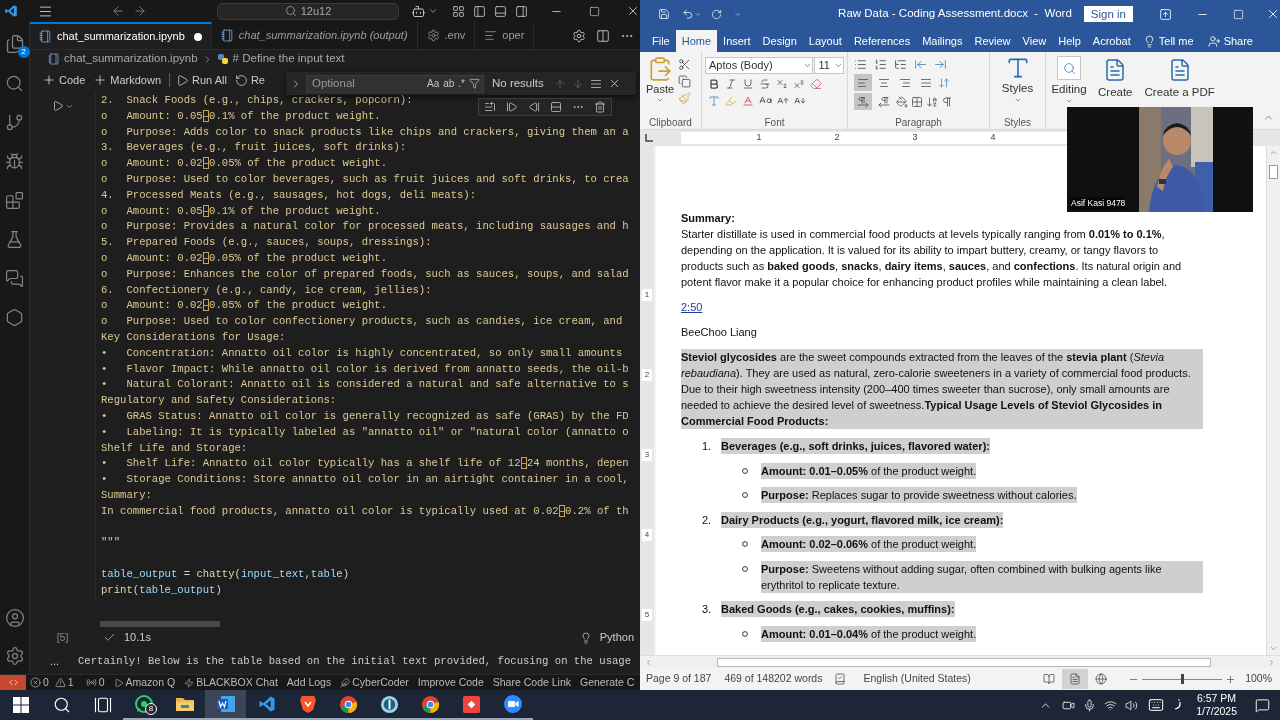  What do you see at coordinates (708, 218) in the screenshot?
I see `heading: Summary:` at bounding box center [708, 218].